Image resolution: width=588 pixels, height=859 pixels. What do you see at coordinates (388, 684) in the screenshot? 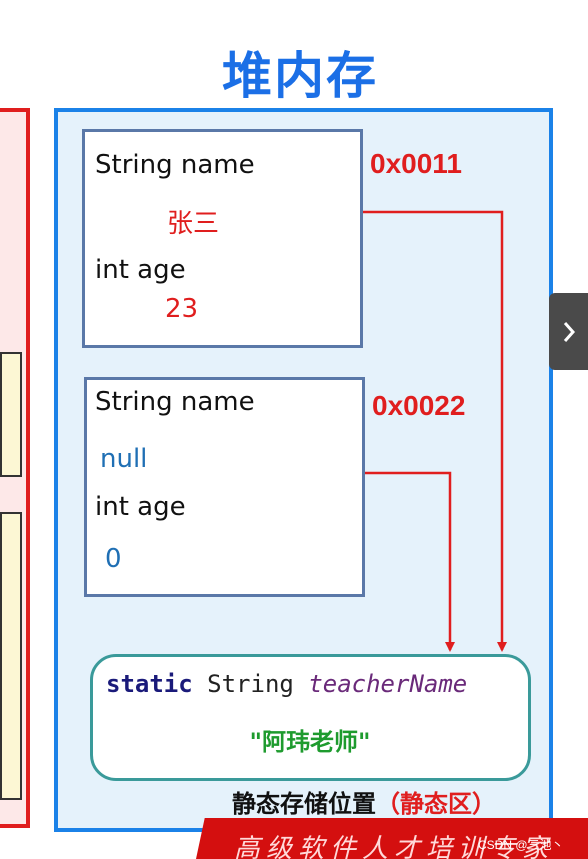
I see `static-field-name: teacherName` at bounding box center [388, 684].